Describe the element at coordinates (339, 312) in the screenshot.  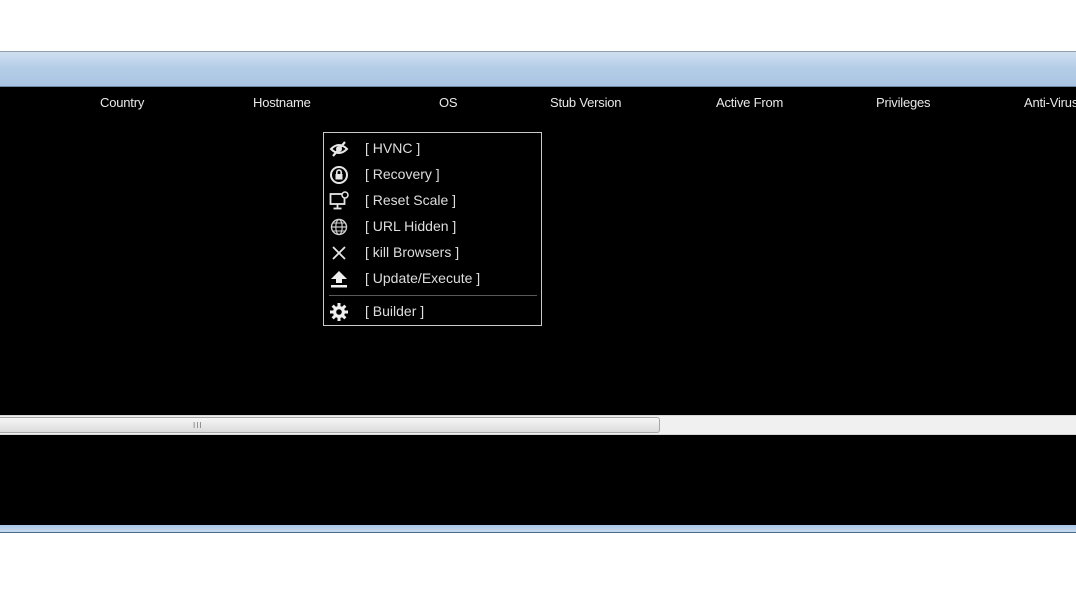
I see `gear-icon` at that location.